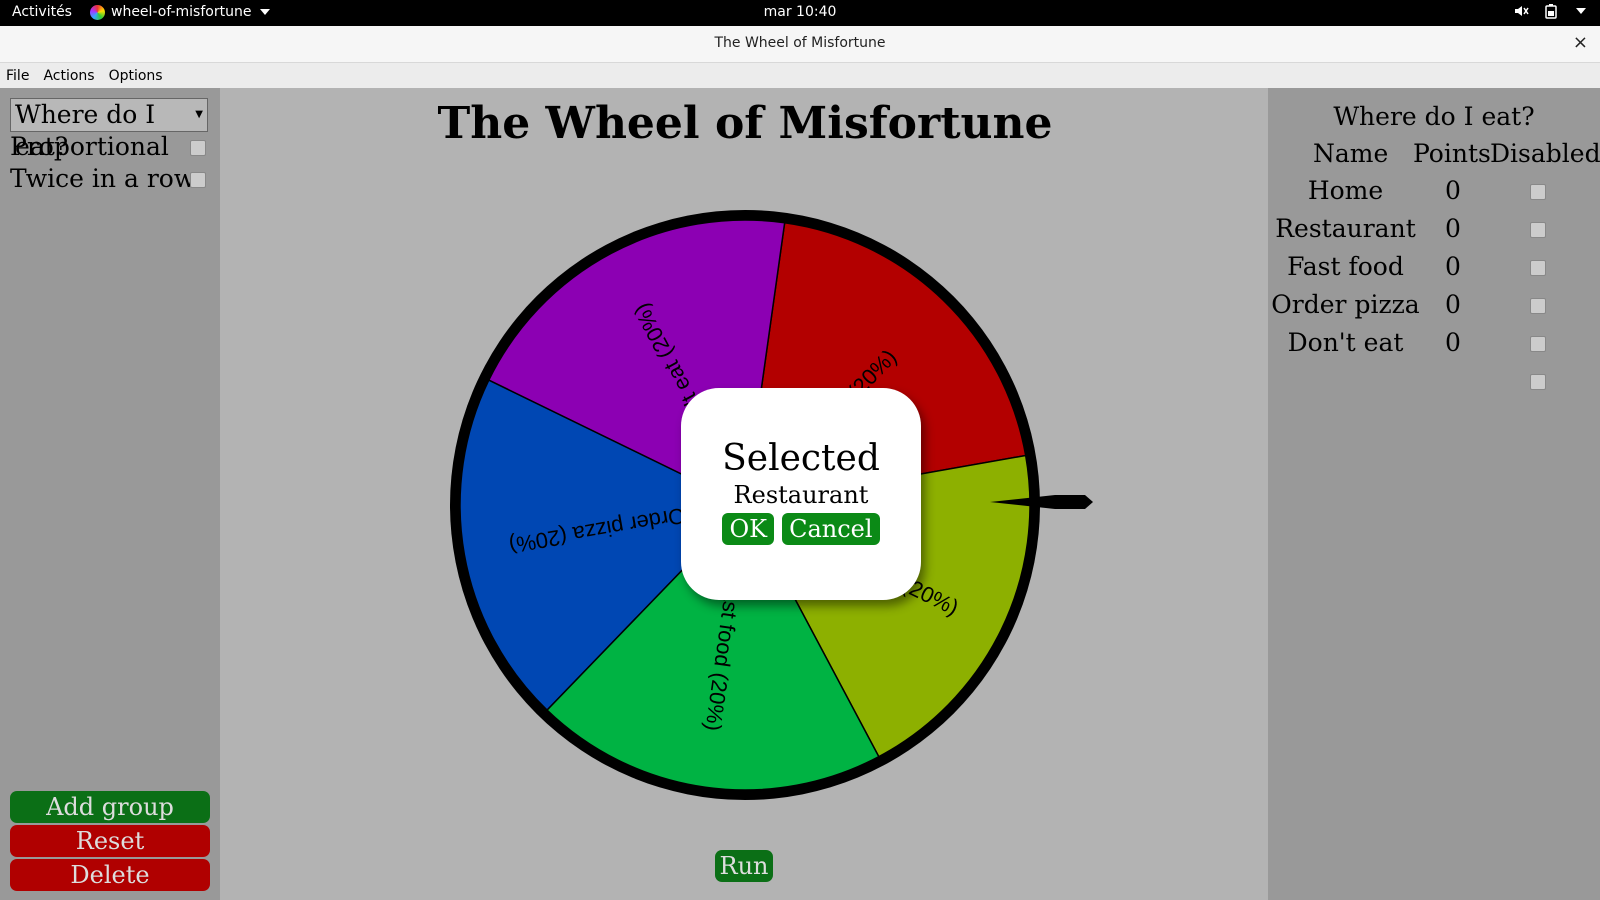 This screenshot has width=1600, height=900. I want to click on table-row: Fast food 0, so click(1434, 271).